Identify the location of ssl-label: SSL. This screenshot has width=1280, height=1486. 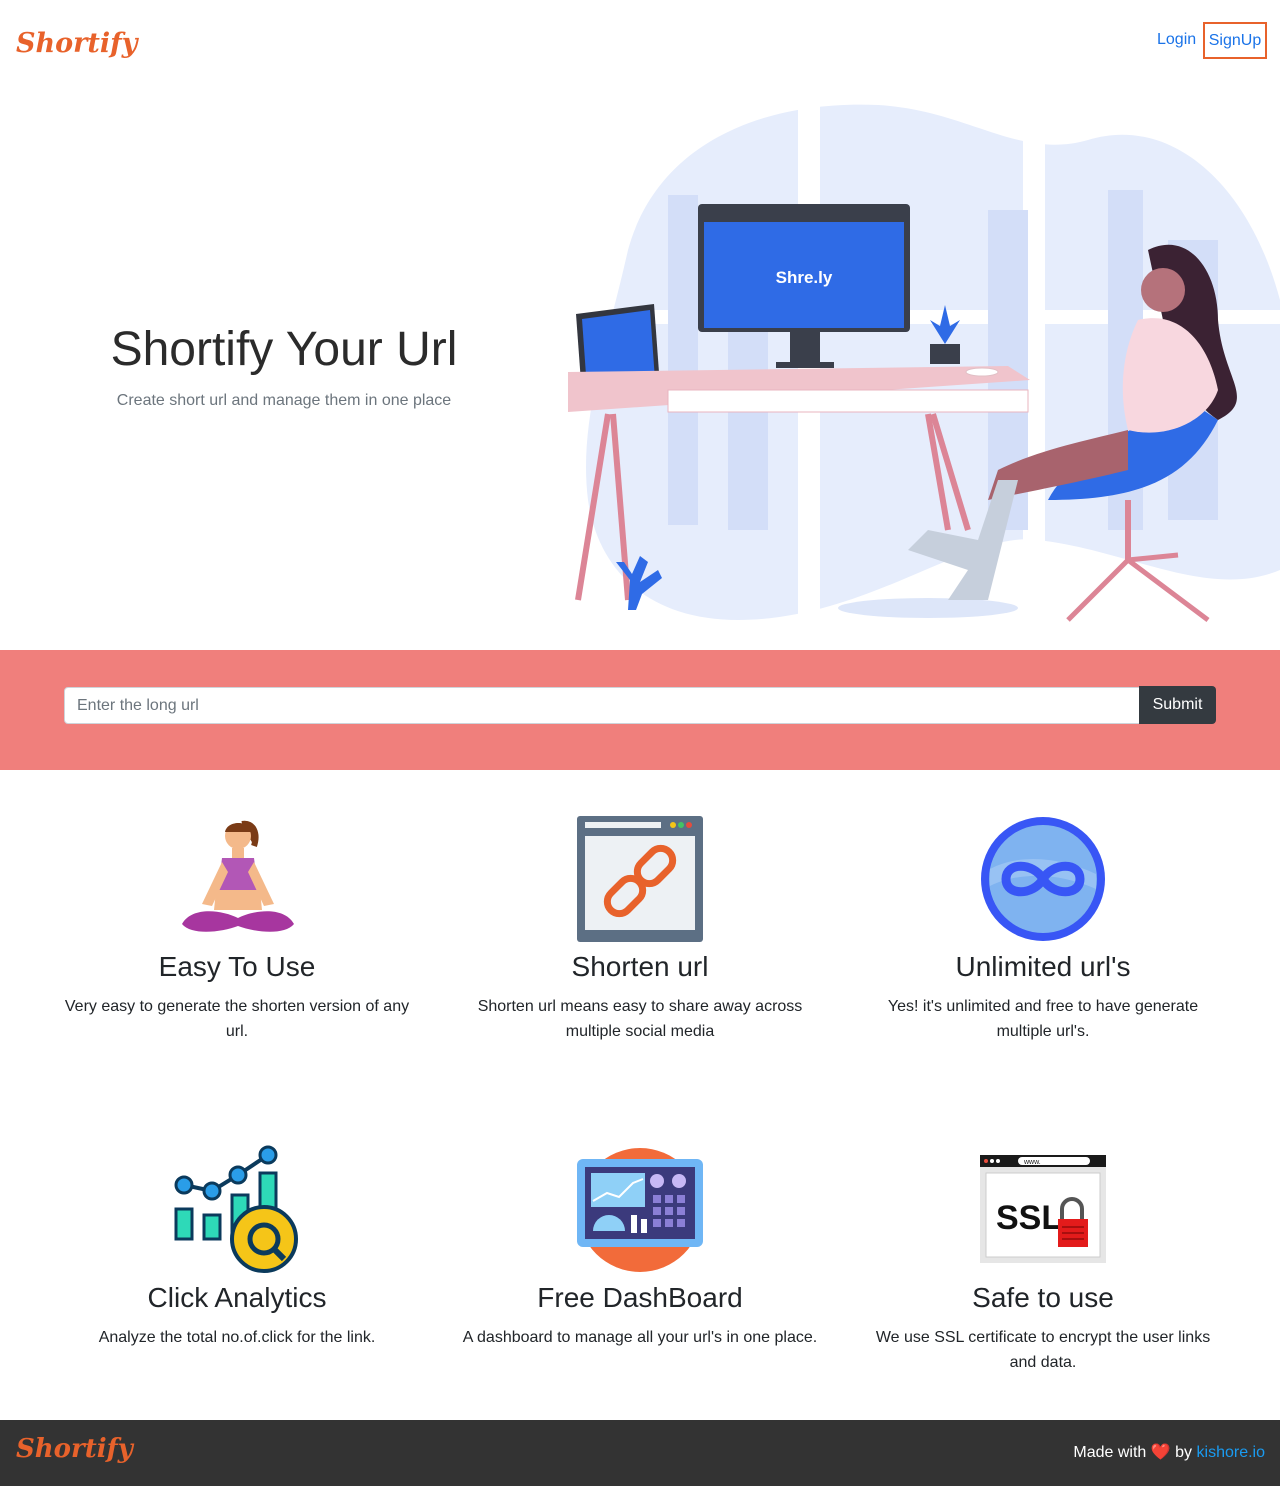
(1029, 1218).